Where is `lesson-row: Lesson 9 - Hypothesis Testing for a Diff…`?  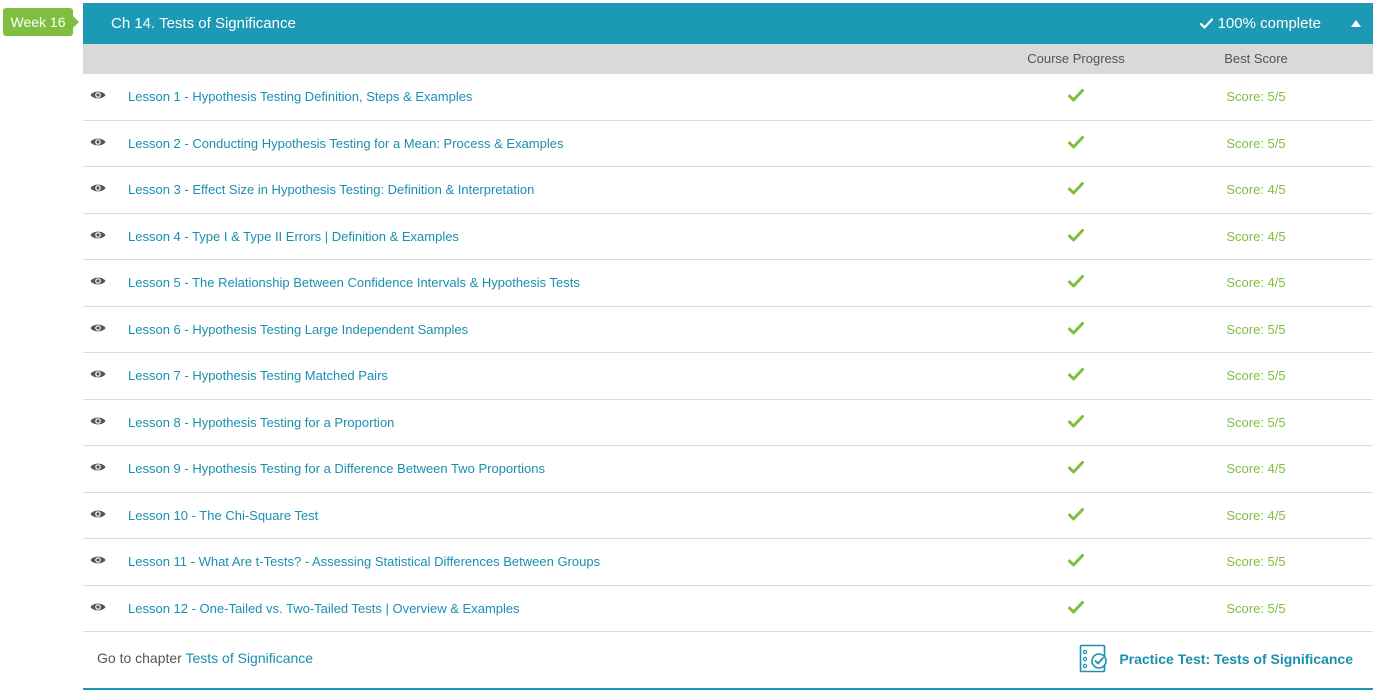
lesson-row: Lesson 9 - Hypothesis Testing for a Diff… is located at coordinates (728, 469).